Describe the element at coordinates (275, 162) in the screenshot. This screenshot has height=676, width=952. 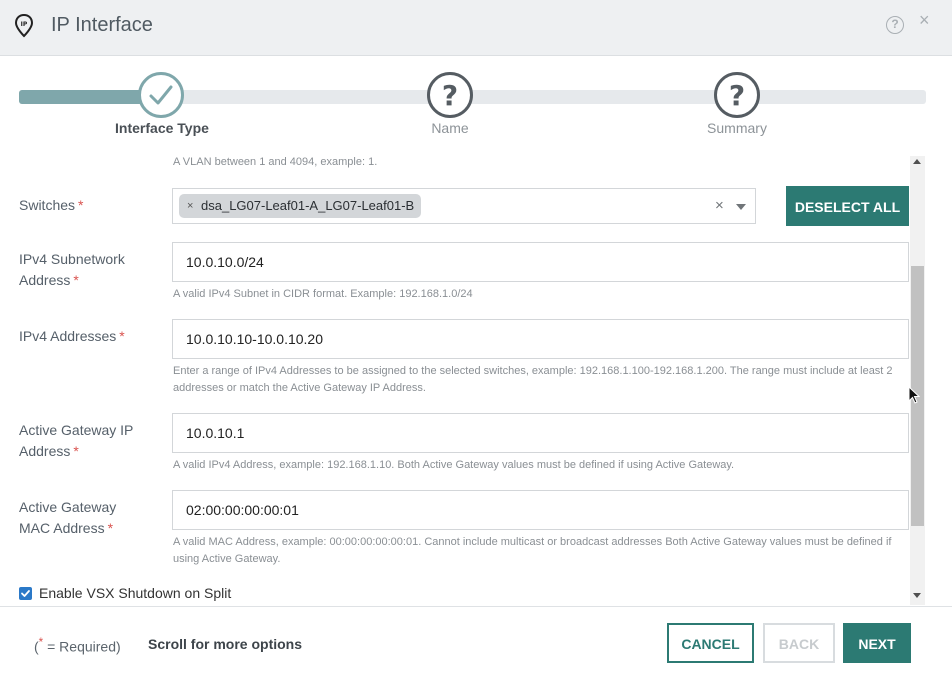
I see `vlan-hint: A VLAN between 1 and 4094, example: 1.` at that location.